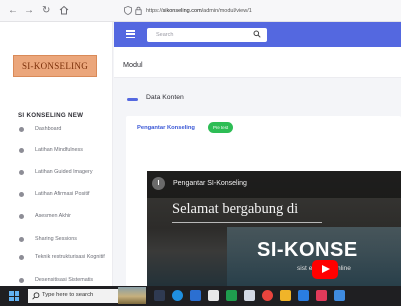 Image resolution: width=401 pixels, height=306 pixels. What do you see at coordinates (64, 10) in the screenshot?
I see `home-icon` at bounding box center [64, 10].